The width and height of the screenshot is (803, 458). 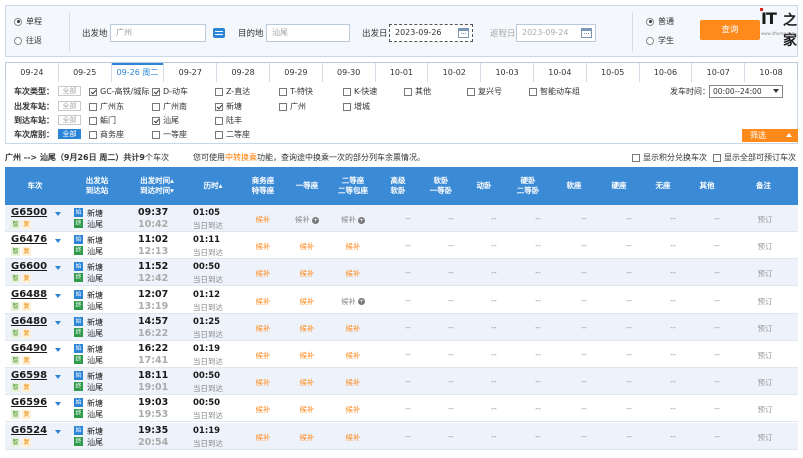 I want to click on filter-checkbox: 鲘门, so click(x=102, y=120).